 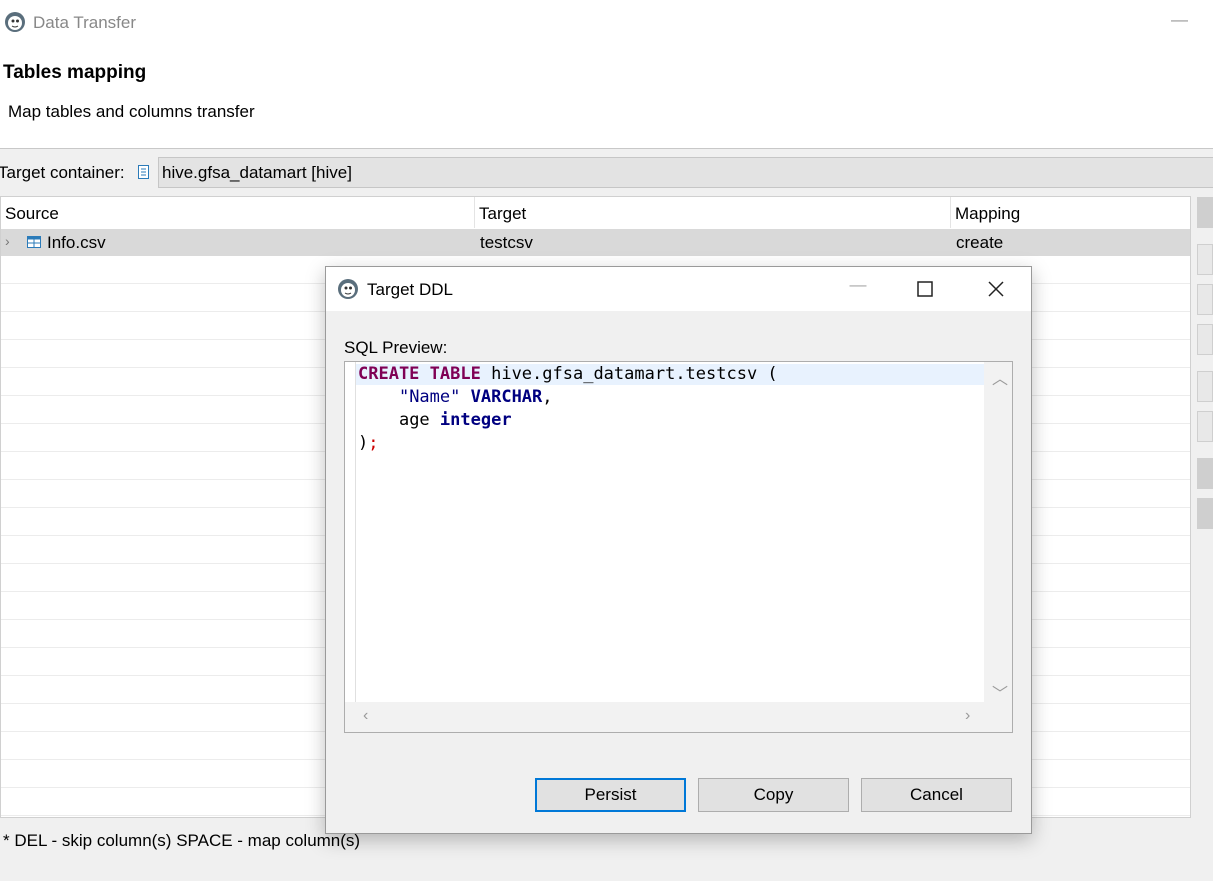 I want to click on target-container-label: Target container:, so click(x=62, y=172).